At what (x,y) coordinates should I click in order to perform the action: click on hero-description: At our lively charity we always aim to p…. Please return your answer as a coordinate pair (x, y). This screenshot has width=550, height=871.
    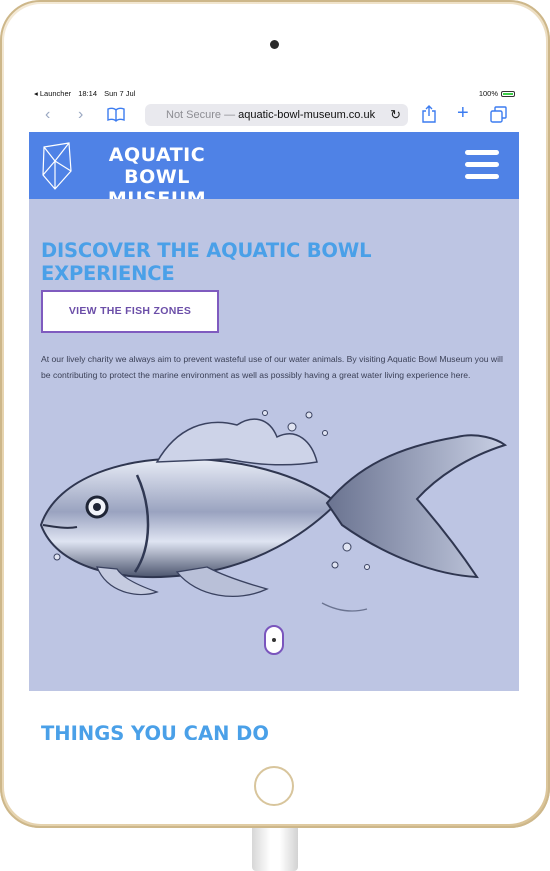
    Looking at the image, I should click on (272, 367).